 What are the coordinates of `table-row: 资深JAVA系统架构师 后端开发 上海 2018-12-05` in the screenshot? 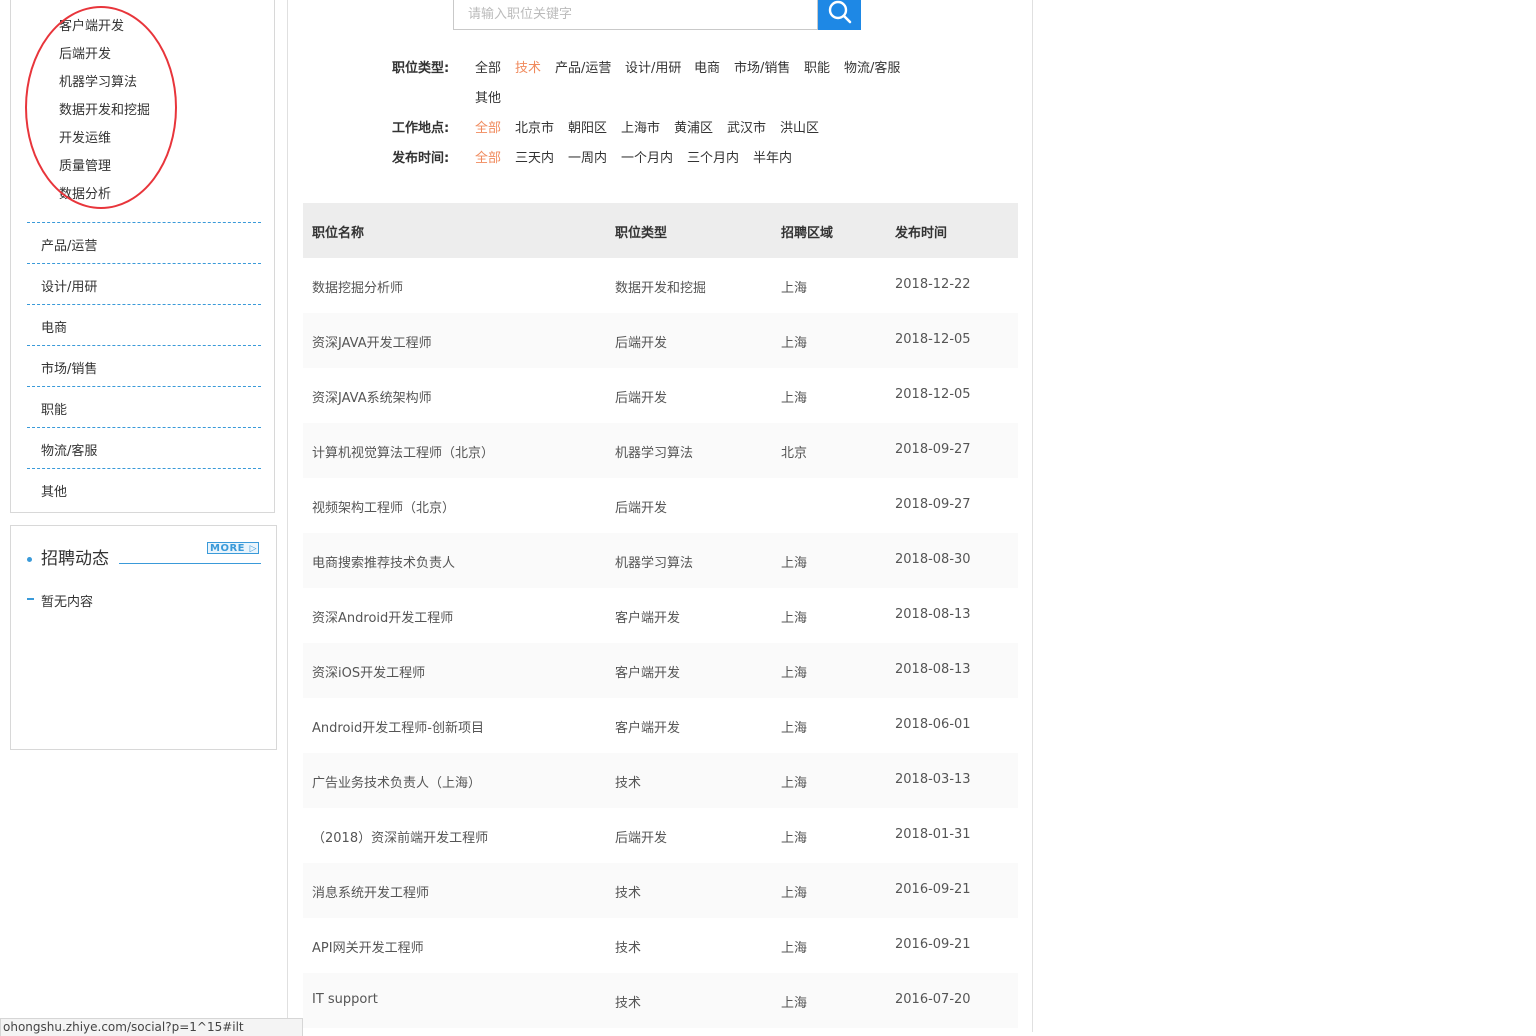 It's located at (660, 395).